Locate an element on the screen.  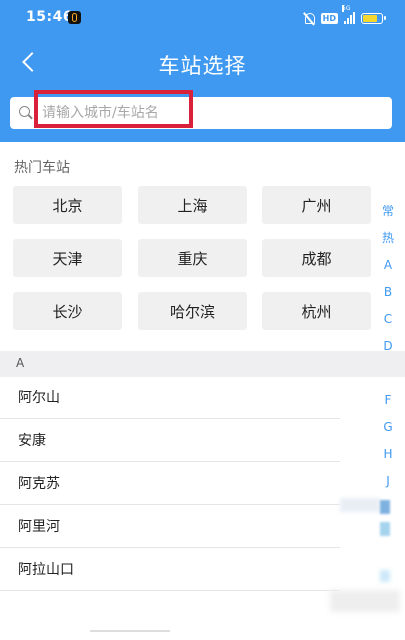
index-item: J is located at coordinates (388, 481).